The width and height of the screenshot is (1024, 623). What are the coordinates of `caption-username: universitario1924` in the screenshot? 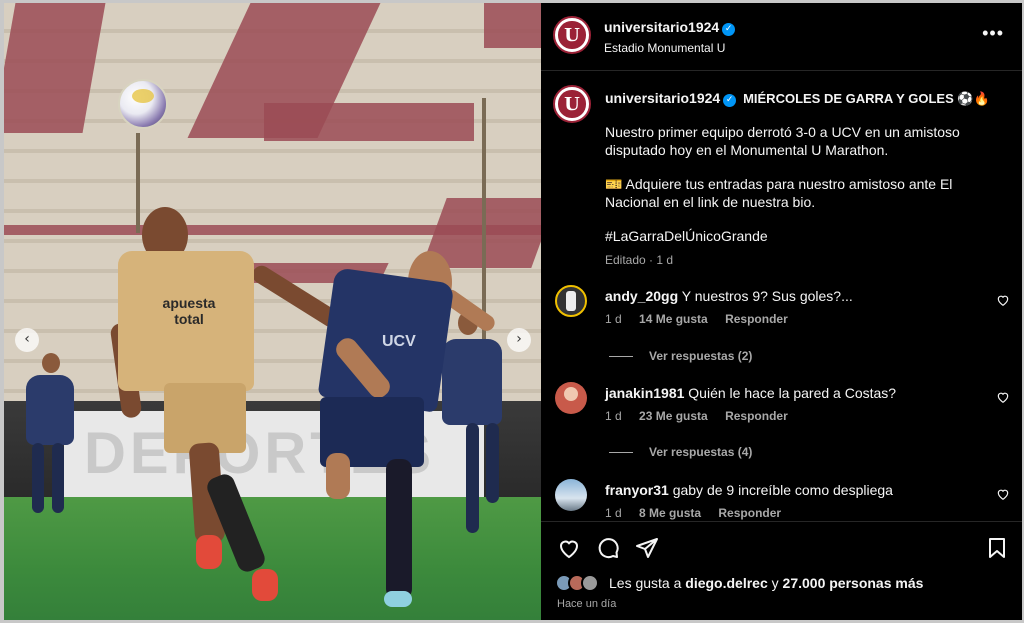 It's located at (662, 98).